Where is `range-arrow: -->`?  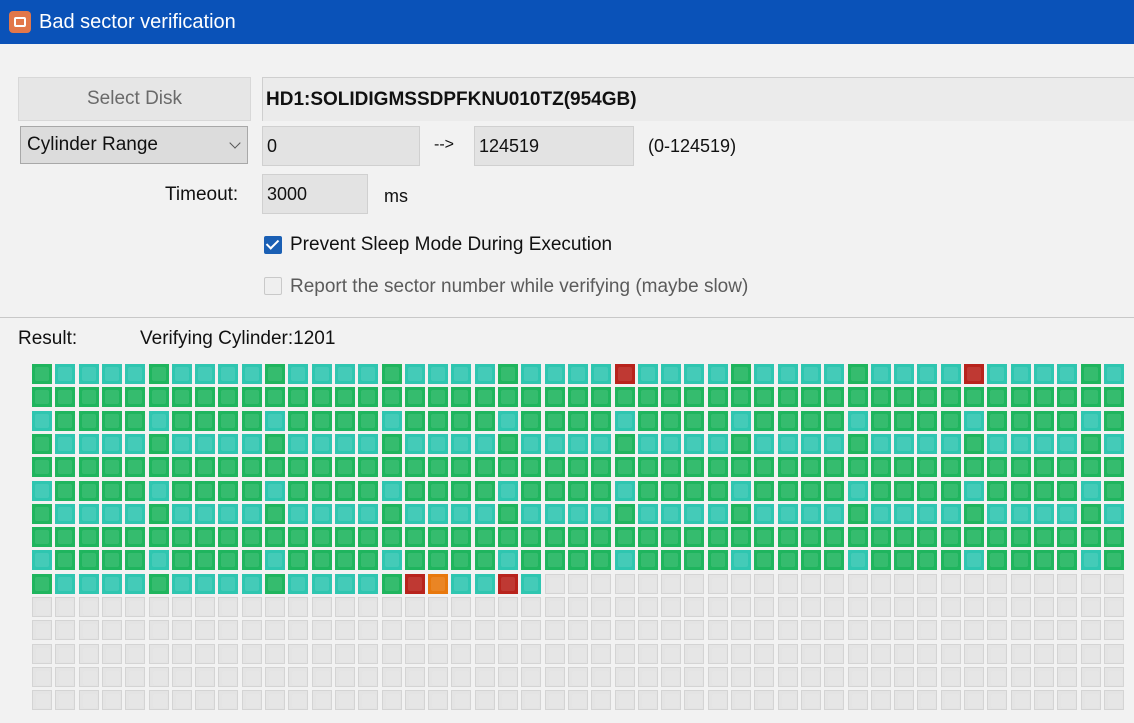
range-arrow: --> is located at coordinates (444, 144).